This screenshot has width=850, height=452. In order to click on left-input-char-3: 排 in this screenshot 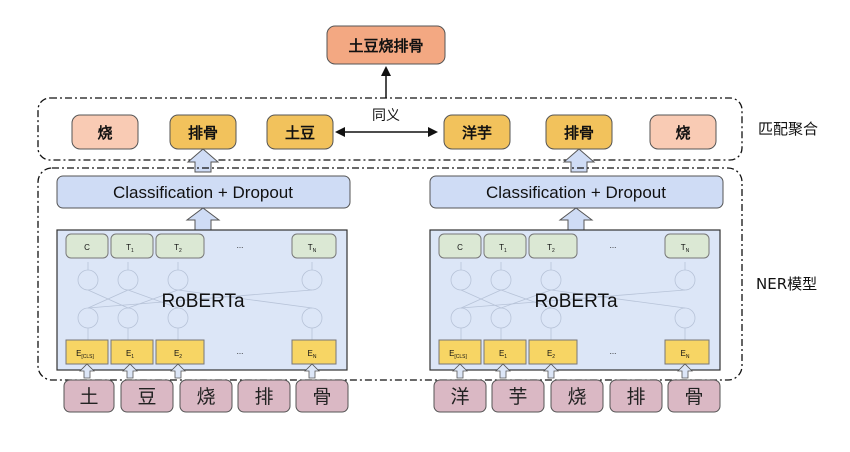, I will do `click(264, 396)`.